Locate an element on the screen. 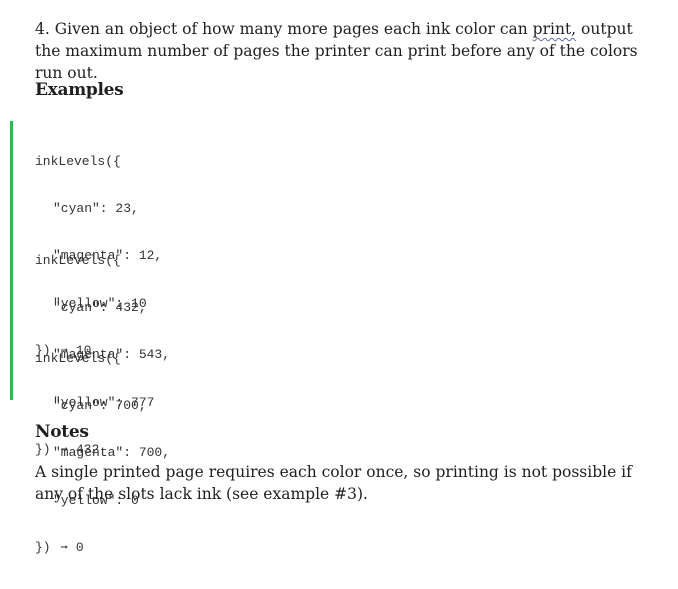 Image resolution: width=678 pixels, height=589 pixels. code-close-line: }) ➞ 0 is located at coordinates (102, 548).